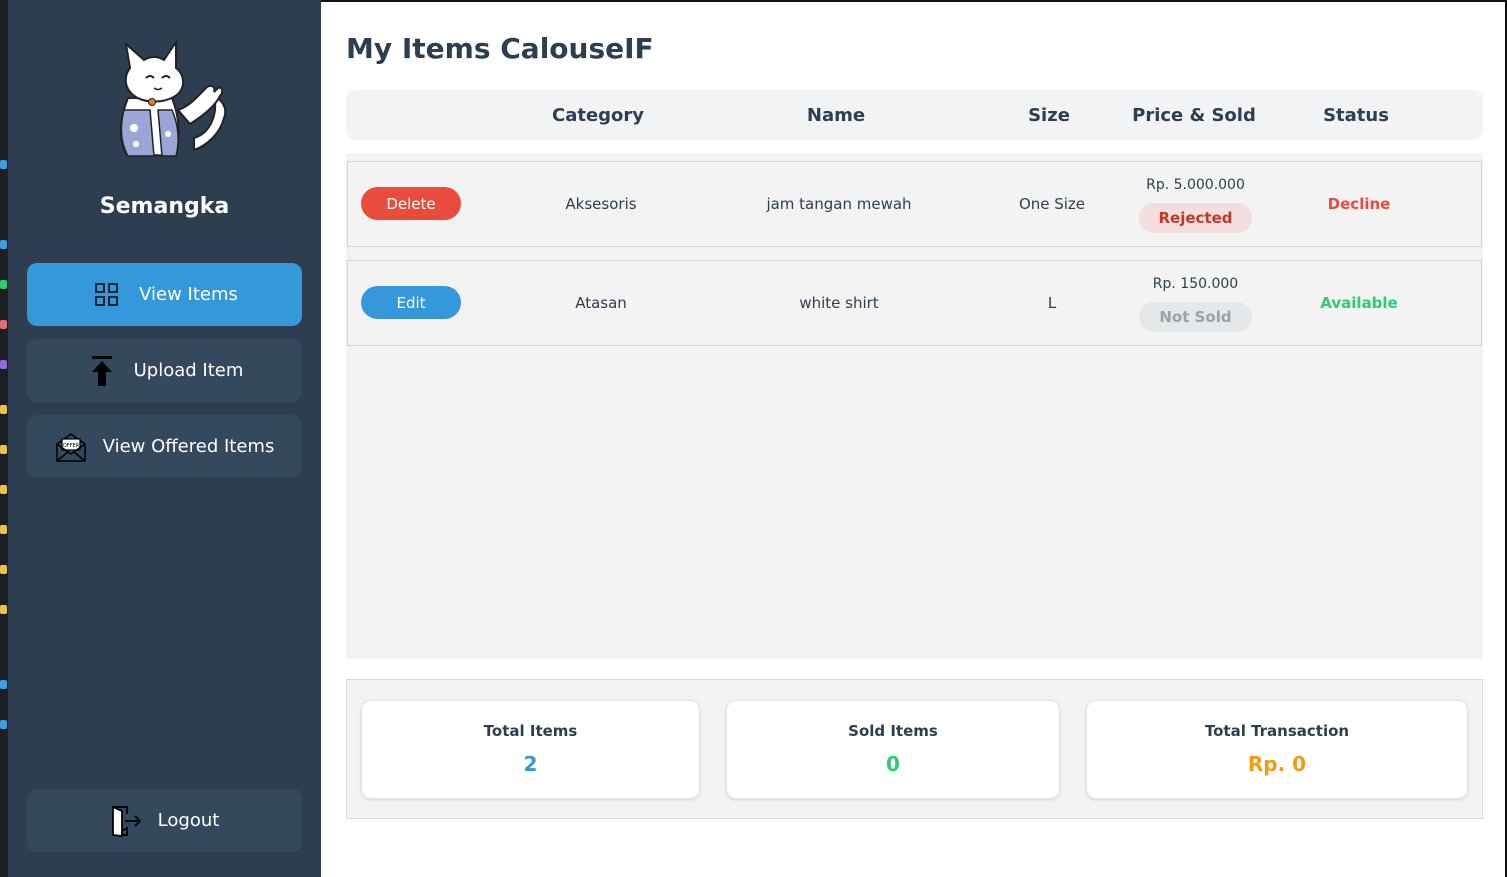  I want to click on logout-icon, so click(126, 821).